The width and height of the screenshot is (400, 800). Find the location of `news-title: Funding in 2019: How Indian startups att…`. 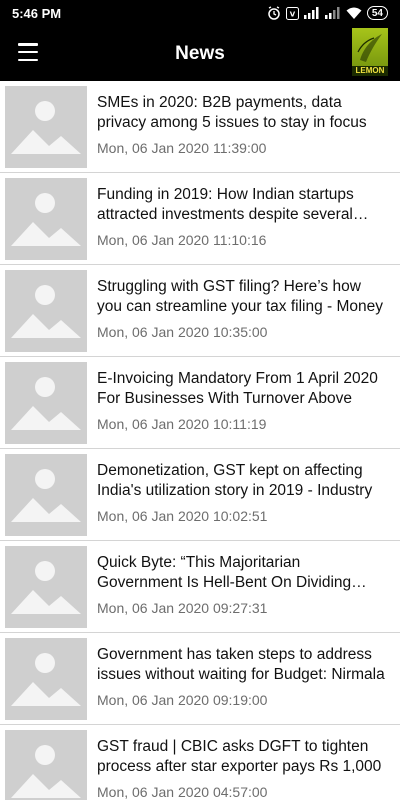

news-title: Funding in 2019: How Indian startups att… is located at coordinates (225, 204).